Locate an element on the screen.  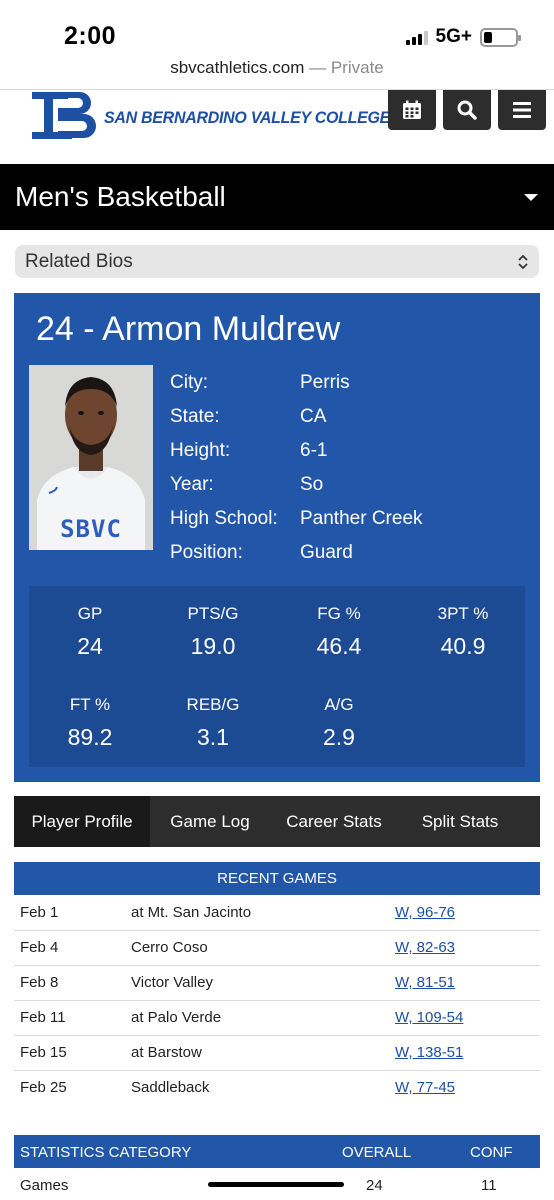
stat-value-pts: 19.0 is located at coordinates (213, 646).